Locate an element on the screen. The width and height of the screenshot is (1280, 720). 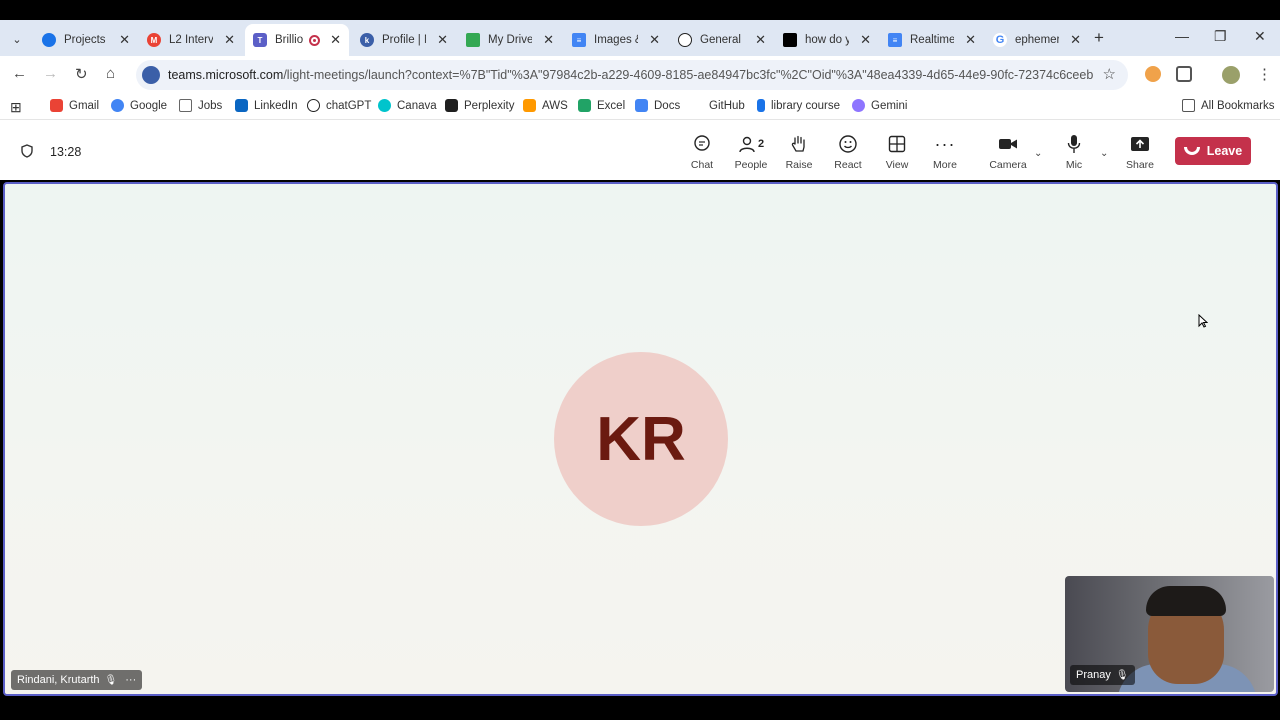
gmail-icon is located at coordinates (56, 105).